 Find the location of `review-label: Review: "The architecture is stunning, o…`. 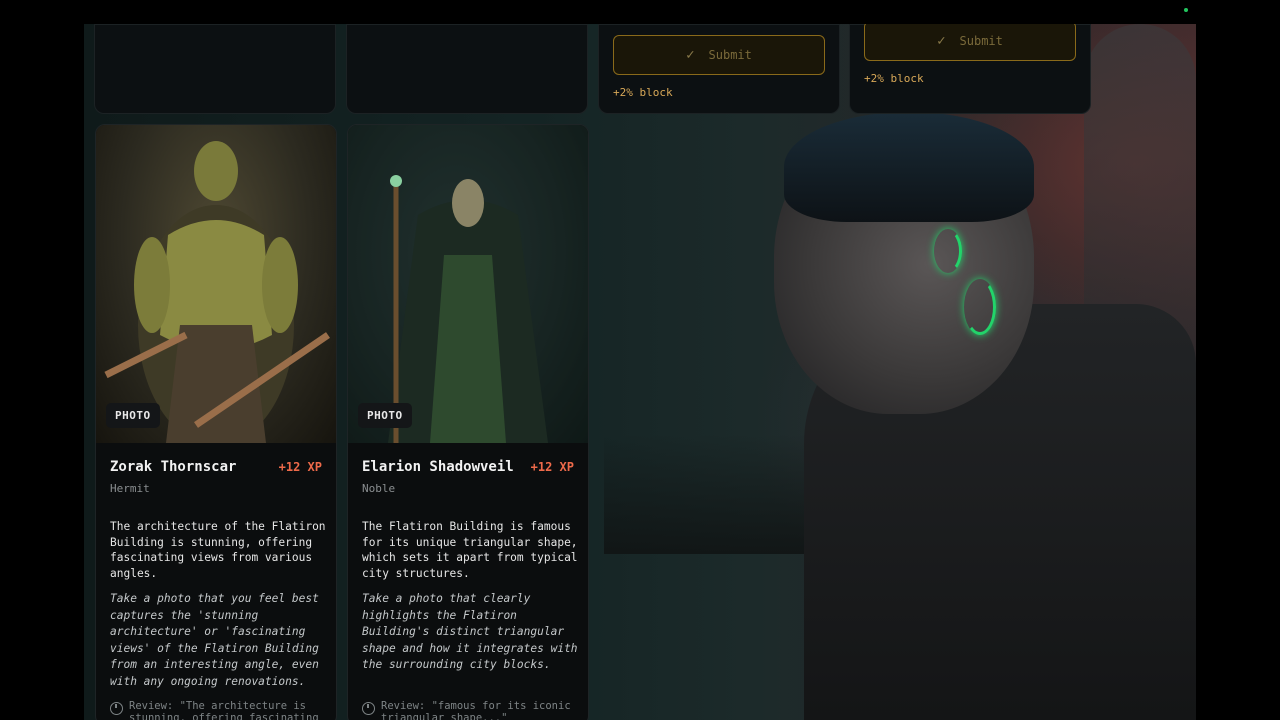

review-label: Review: "The architecture is stunning, o… is located at coordinates (224, 710).